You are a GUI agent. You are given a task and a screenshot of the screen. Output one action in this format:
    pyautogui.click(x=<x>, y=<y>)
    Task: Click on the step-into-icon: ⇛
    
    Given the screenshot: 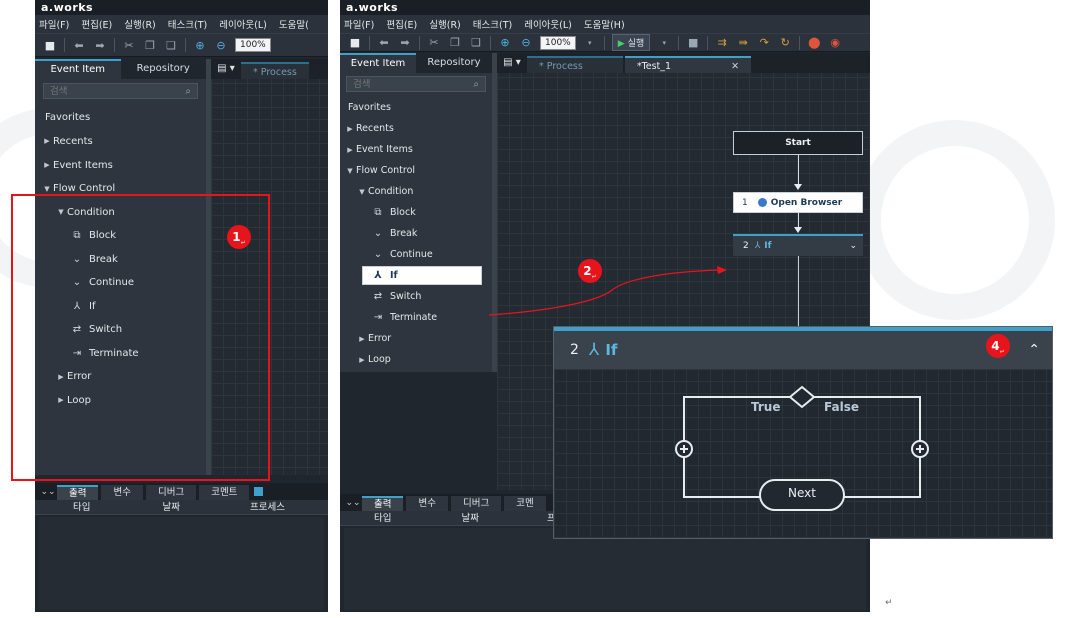 What is the action you would take?
    pyautogui.click(x=743, y=42)
    